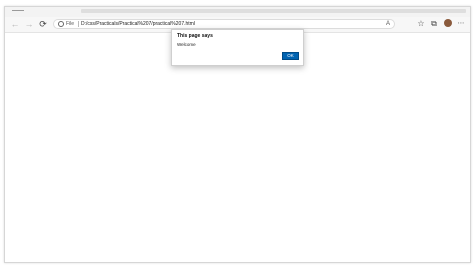 This screenshot has height=265, width=474. Describe the element at coordinates (273, 11) in the screenshot. I see `title-bar` at that location.